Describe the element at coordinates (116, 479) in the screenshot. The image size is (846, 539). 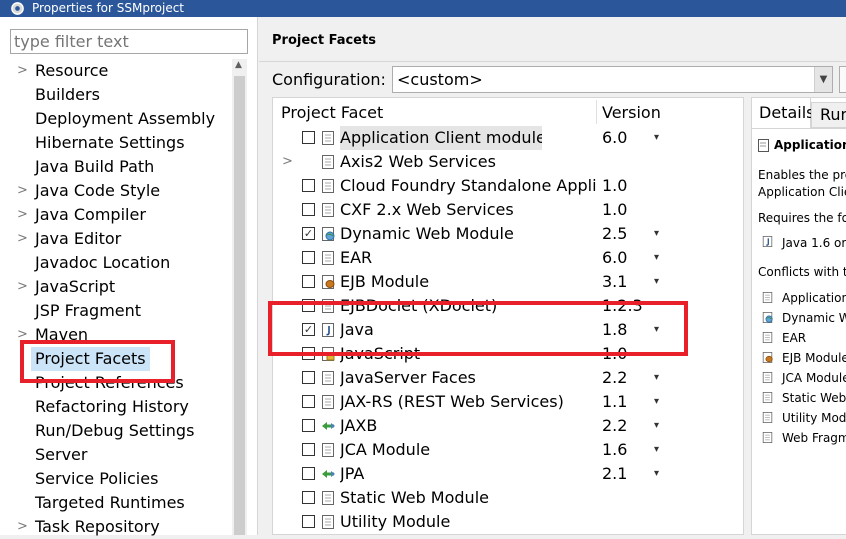
I see `tree-item: Service Policies` at that location.